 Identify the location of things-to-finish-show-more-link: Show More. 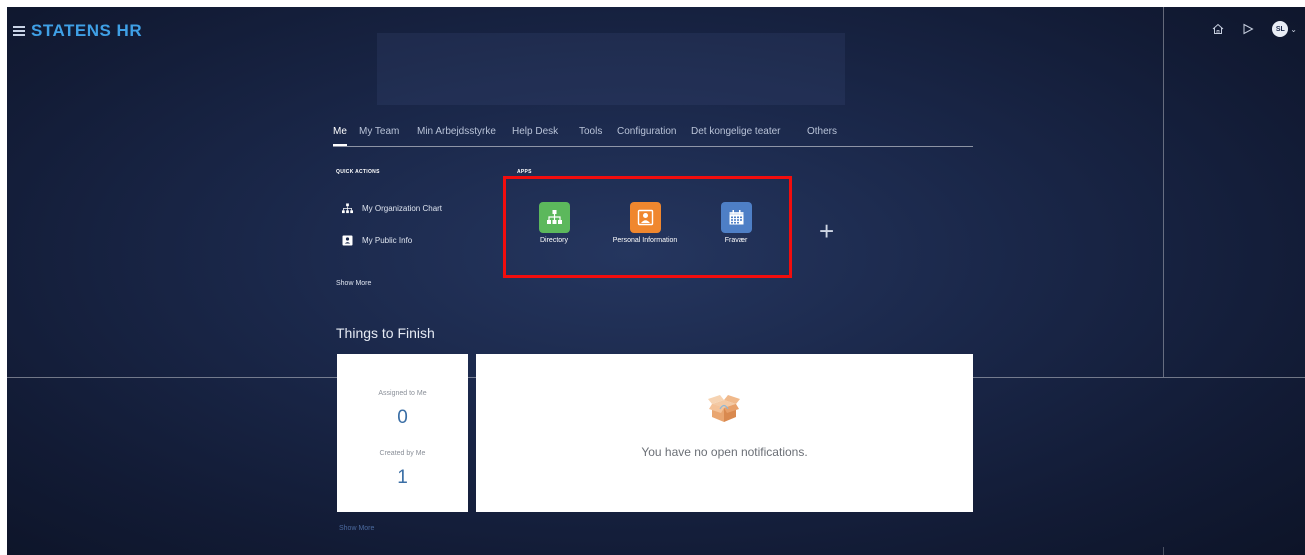
(356, 528).